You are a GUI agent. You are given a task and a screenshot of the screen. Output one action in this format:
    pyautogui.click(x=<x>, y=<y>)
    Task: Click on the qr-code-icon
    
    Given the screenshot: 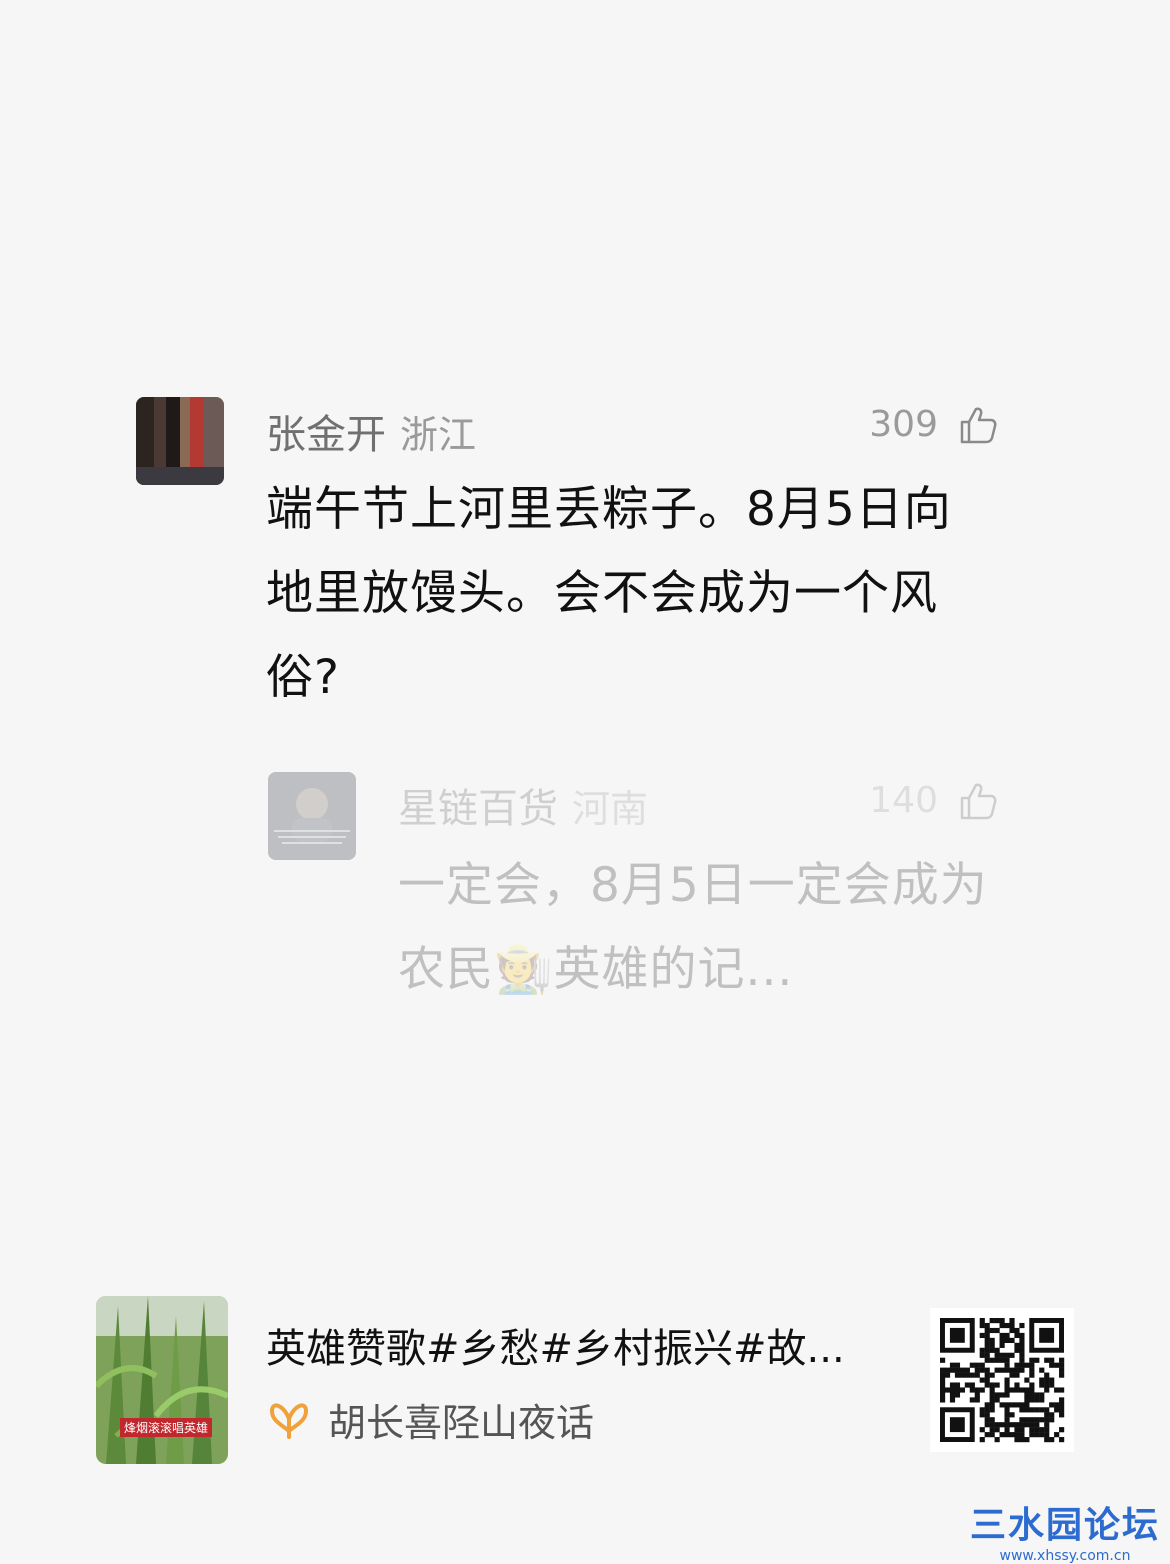 What is the action you would take?
    pyautogui.click(x=1002, y=1380)
    